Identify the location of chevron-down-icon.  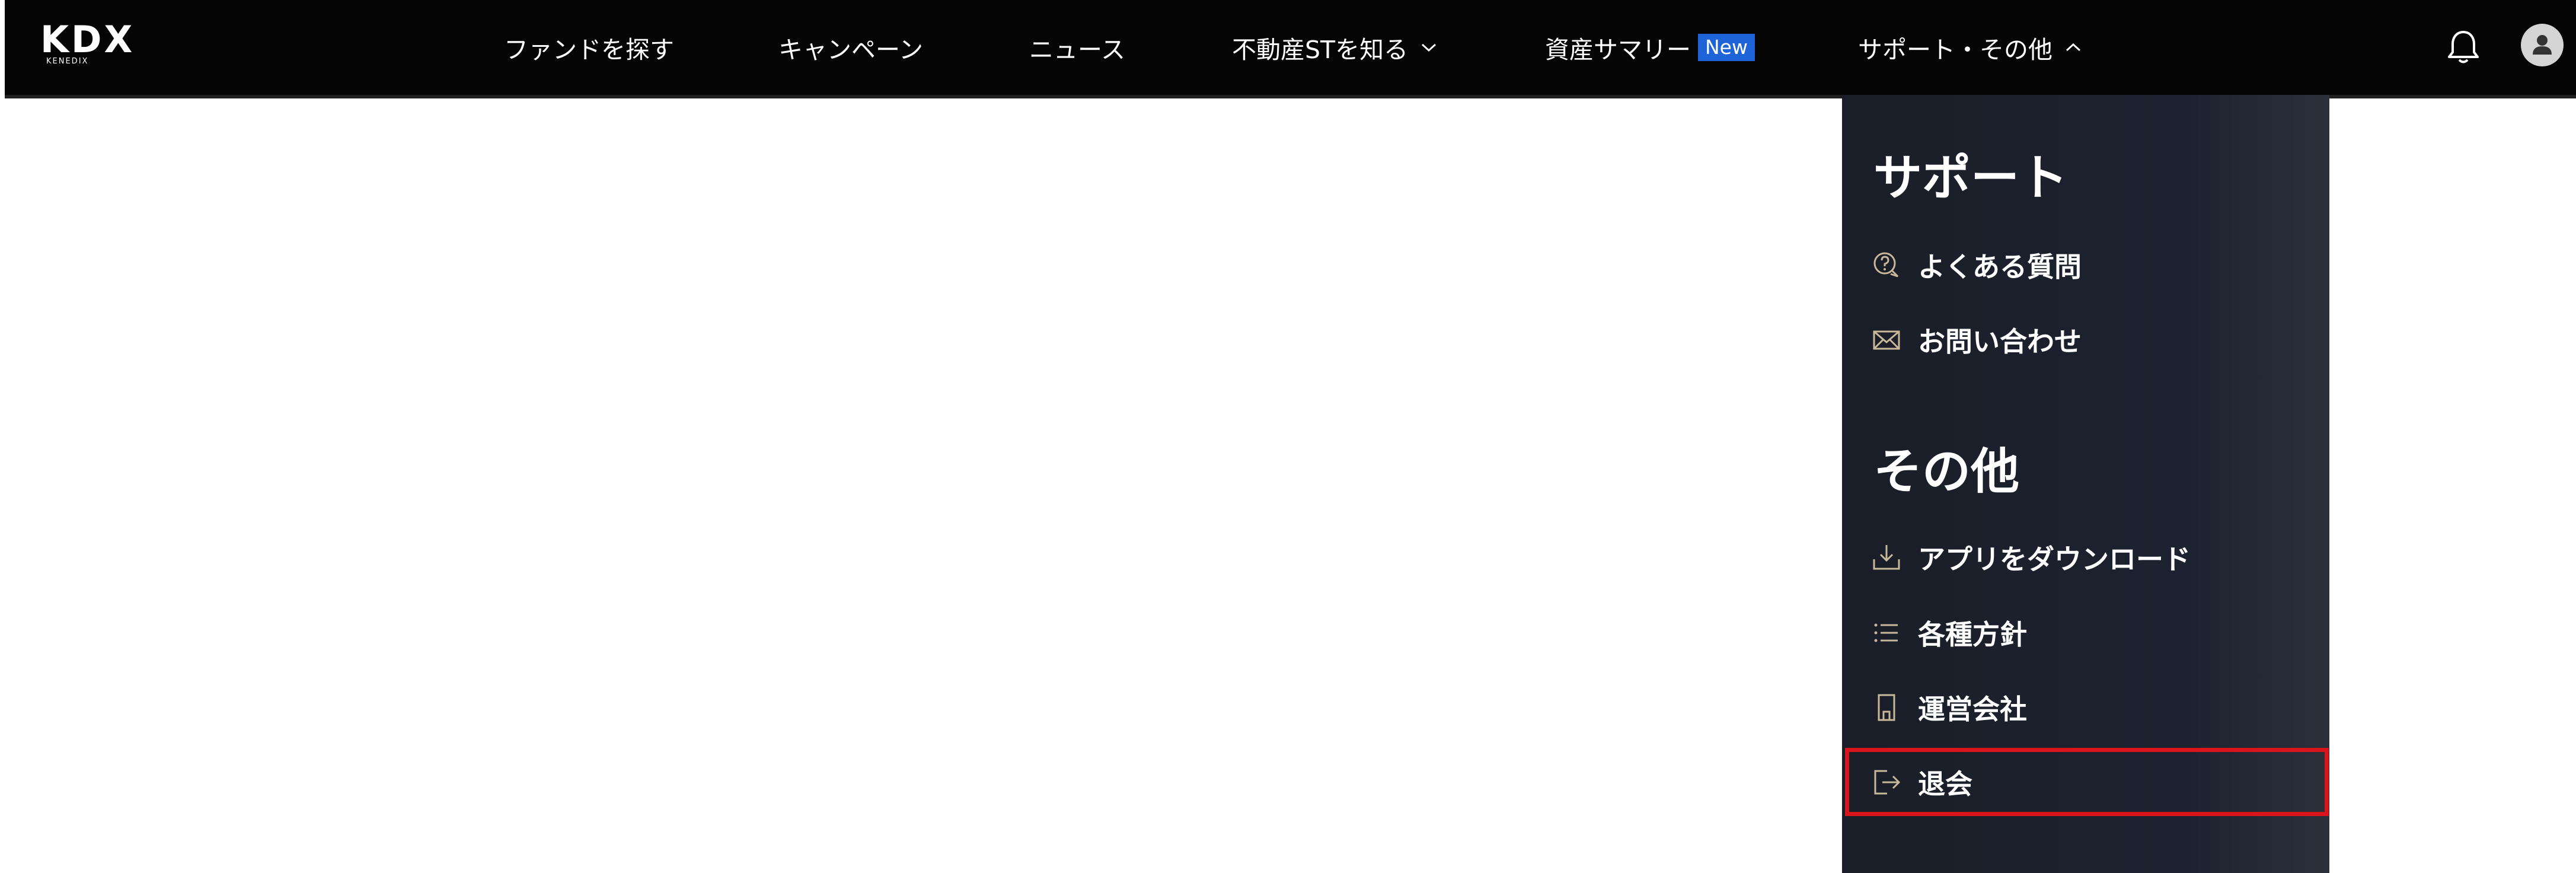
(1429, 47).